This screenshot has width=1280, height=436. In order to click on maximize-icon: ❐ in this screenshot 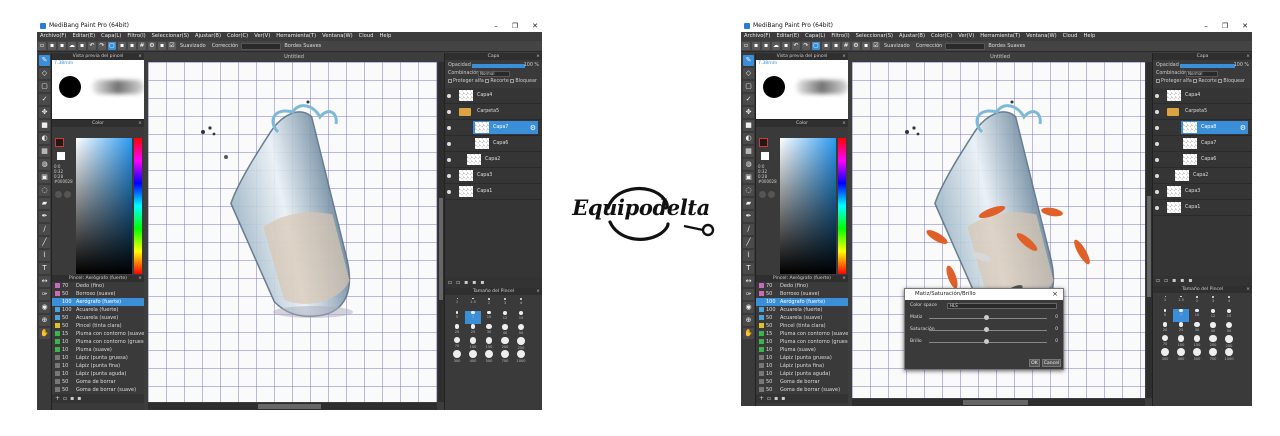, I will do `click(515, 26)`.